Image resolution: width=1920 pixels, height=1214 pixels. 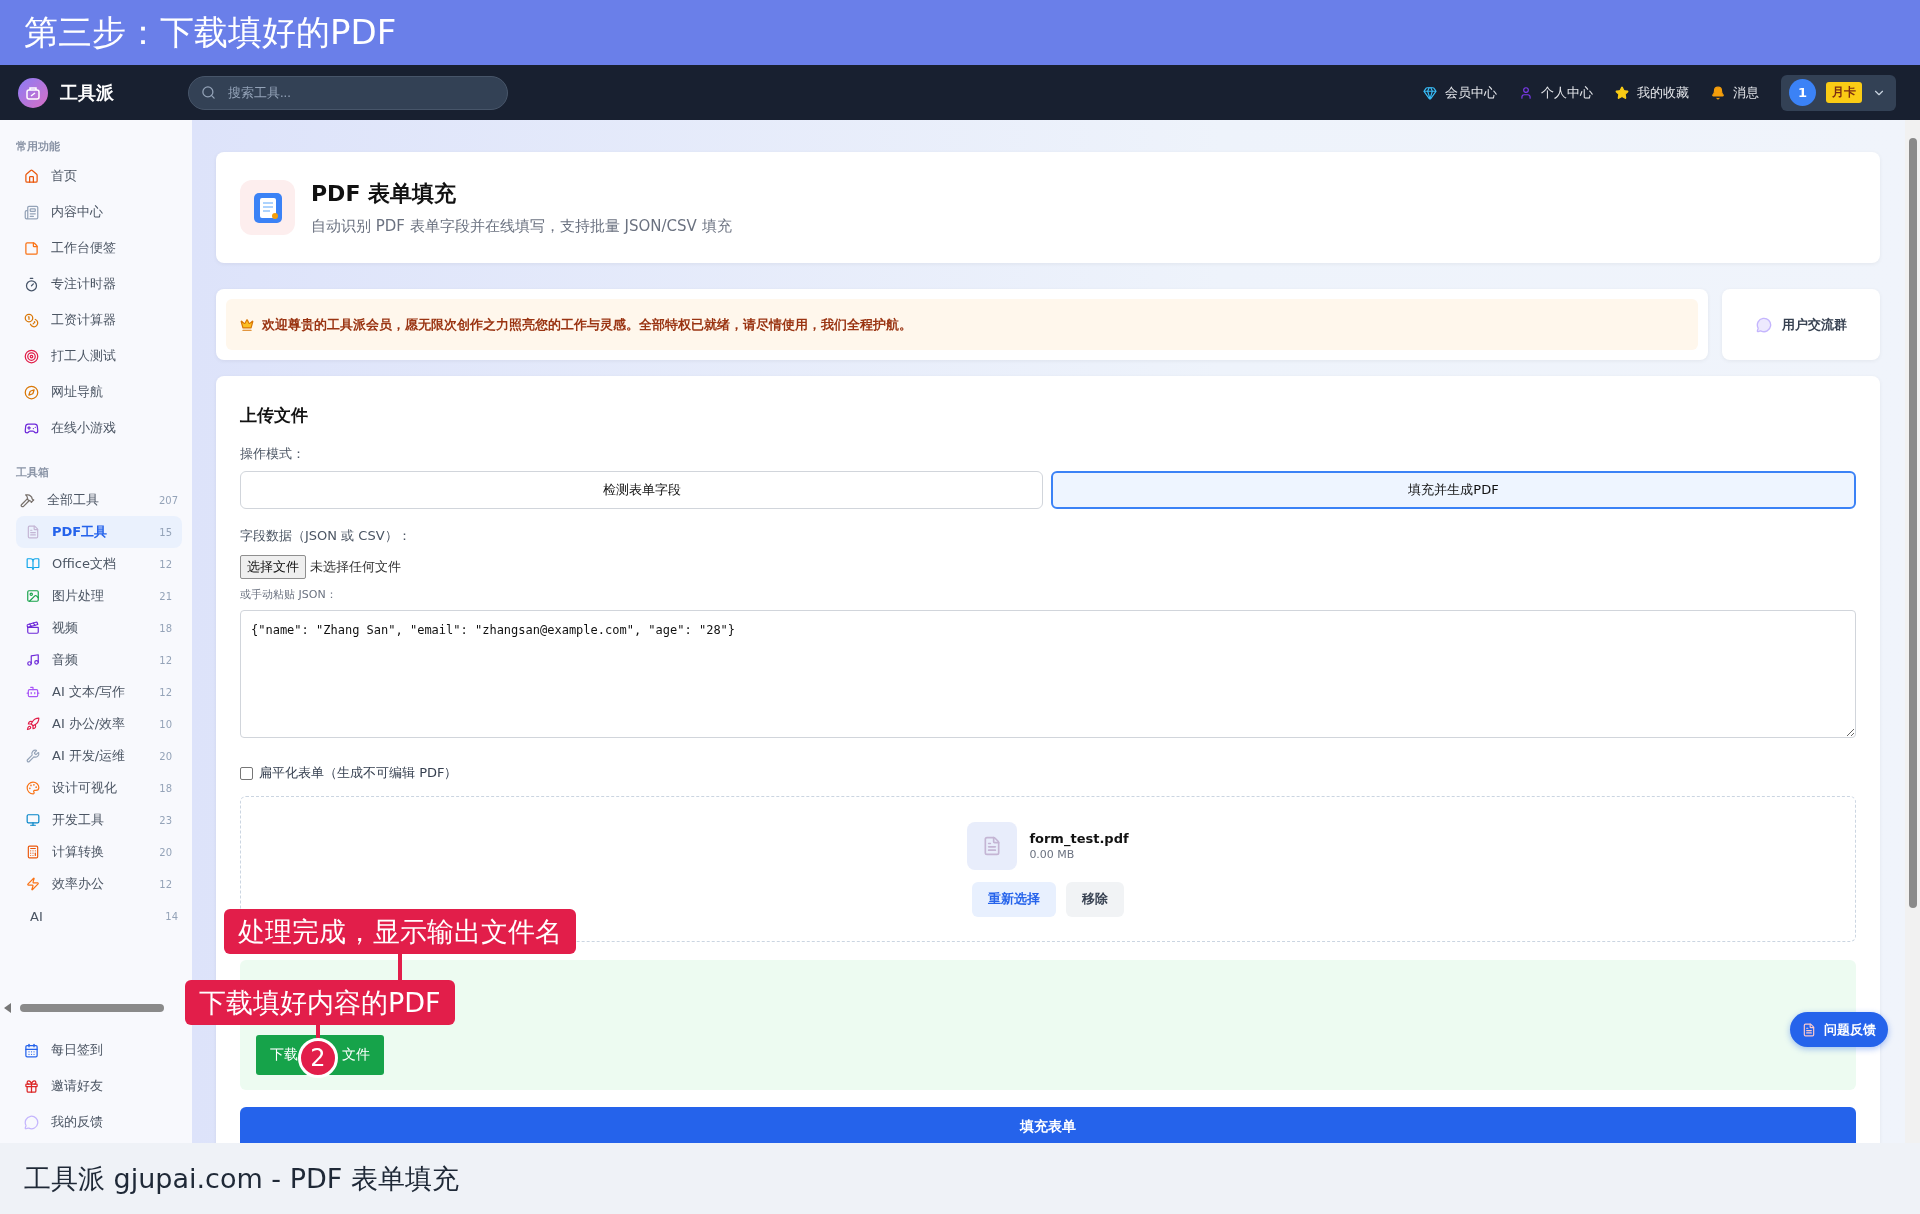 What do you see at coordinates (1844, 92) in the screenshot?
I see `membership-badge: 月卡` at bounding box center [1844, 92].